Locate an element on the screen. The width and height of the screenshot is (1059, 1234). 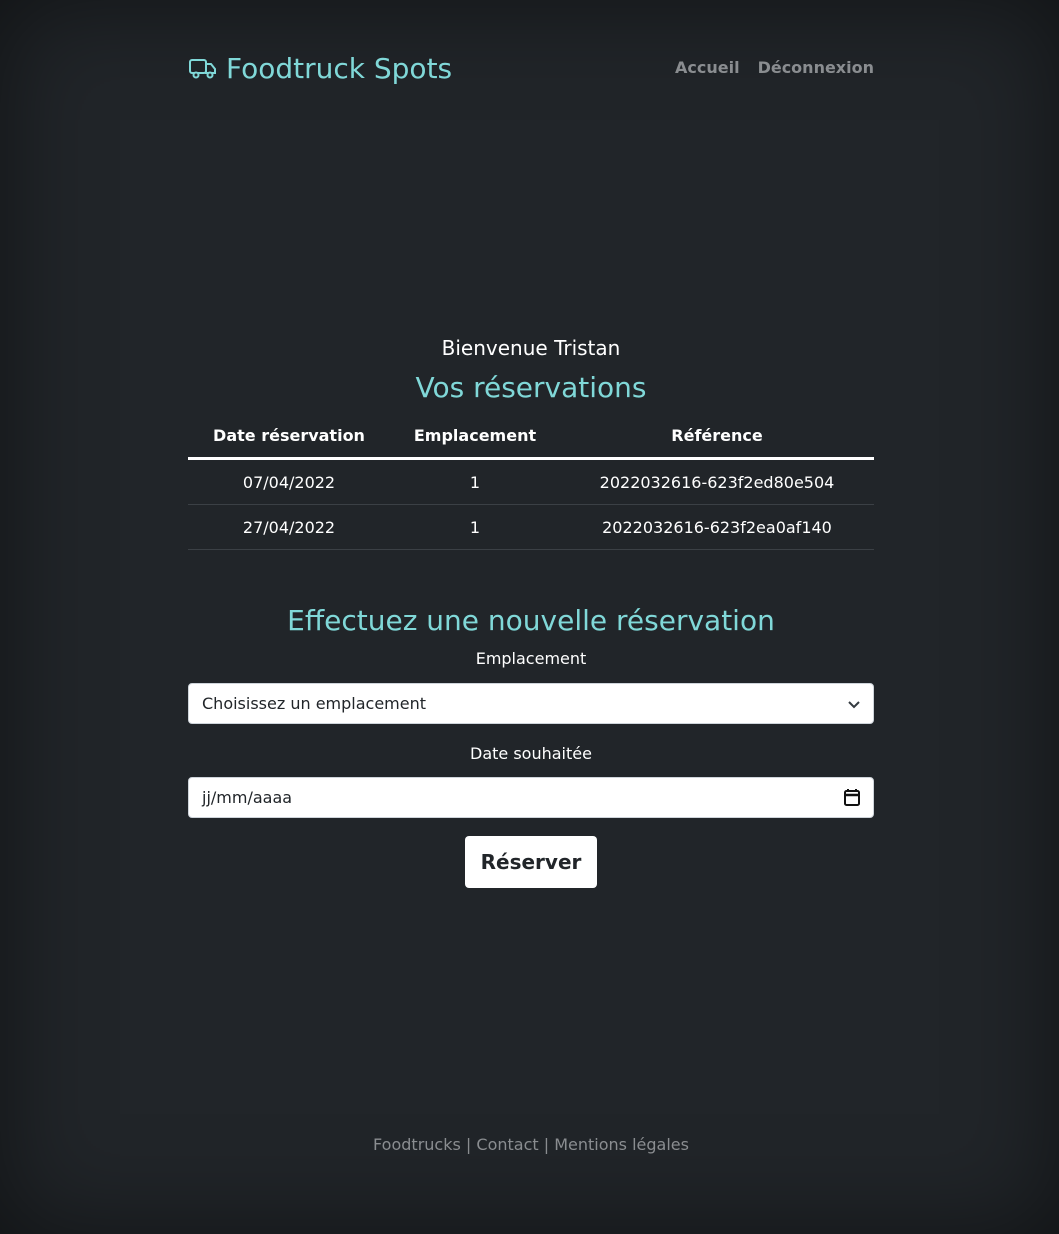
site-header: Foodtruck Spots Accueil Déconnexion is located at coordinates (531, 70).